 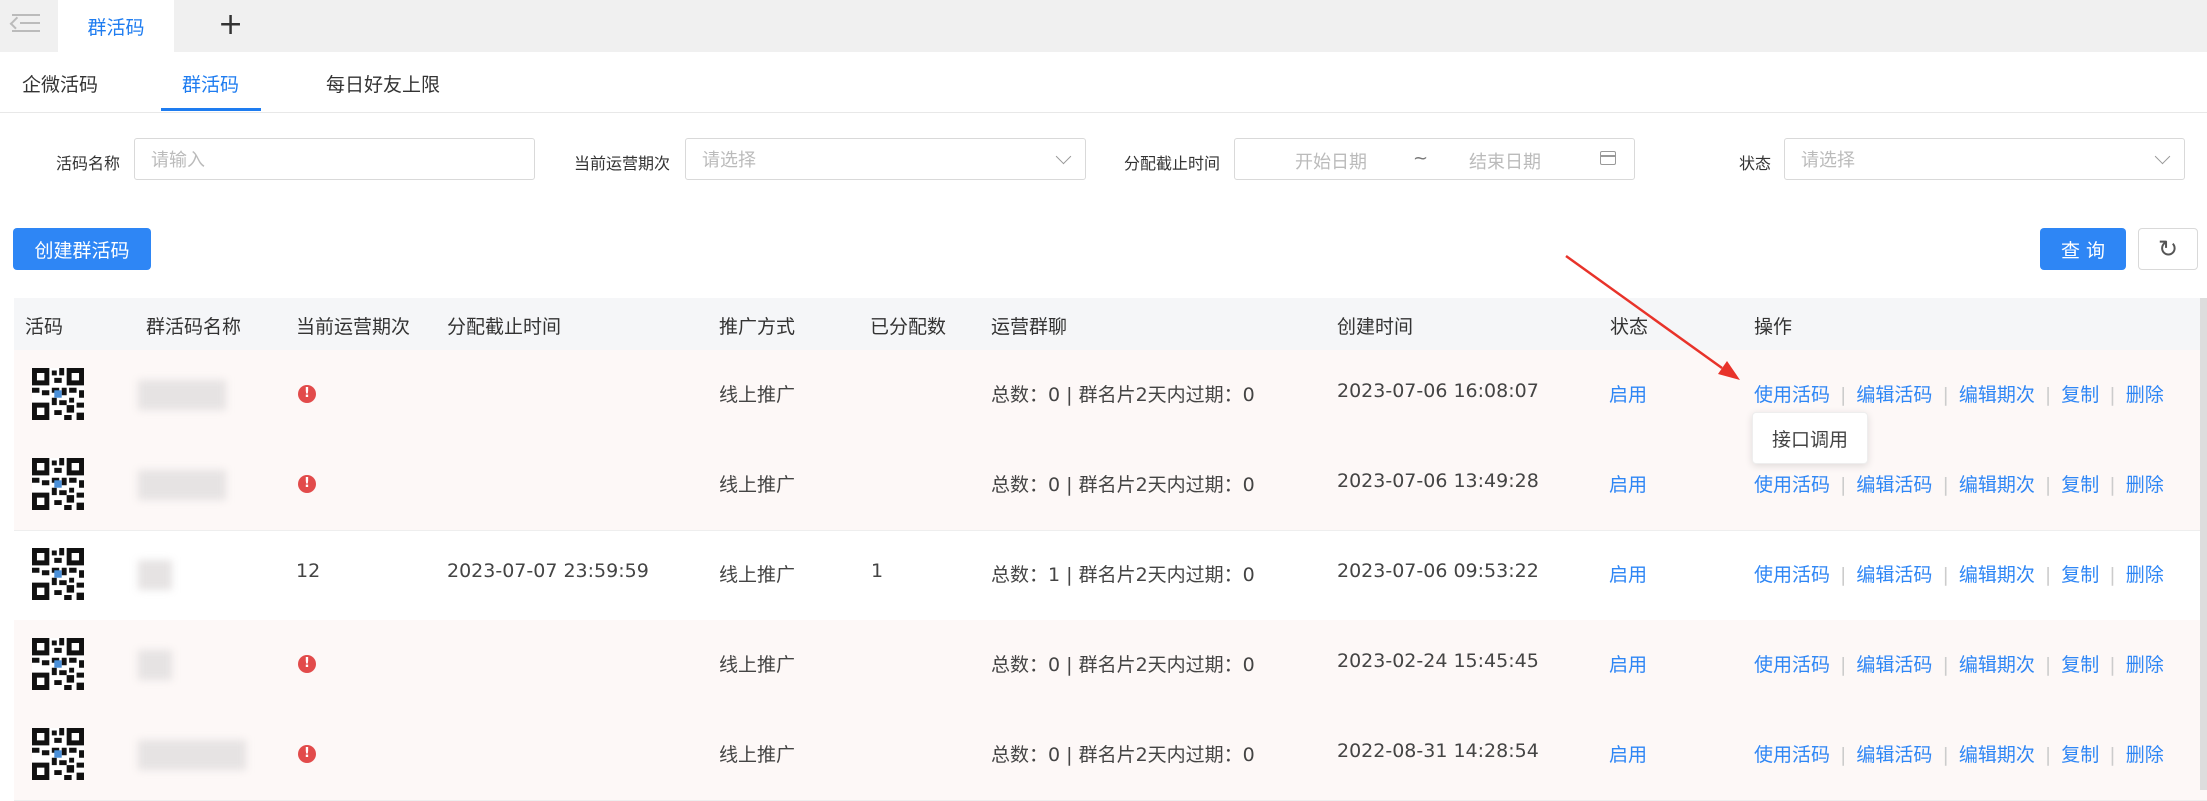 What do you see at coordinates (1375, 327) in the screenshot?
I see `col-created: 创建时间` at bounding box center [1375, 327].